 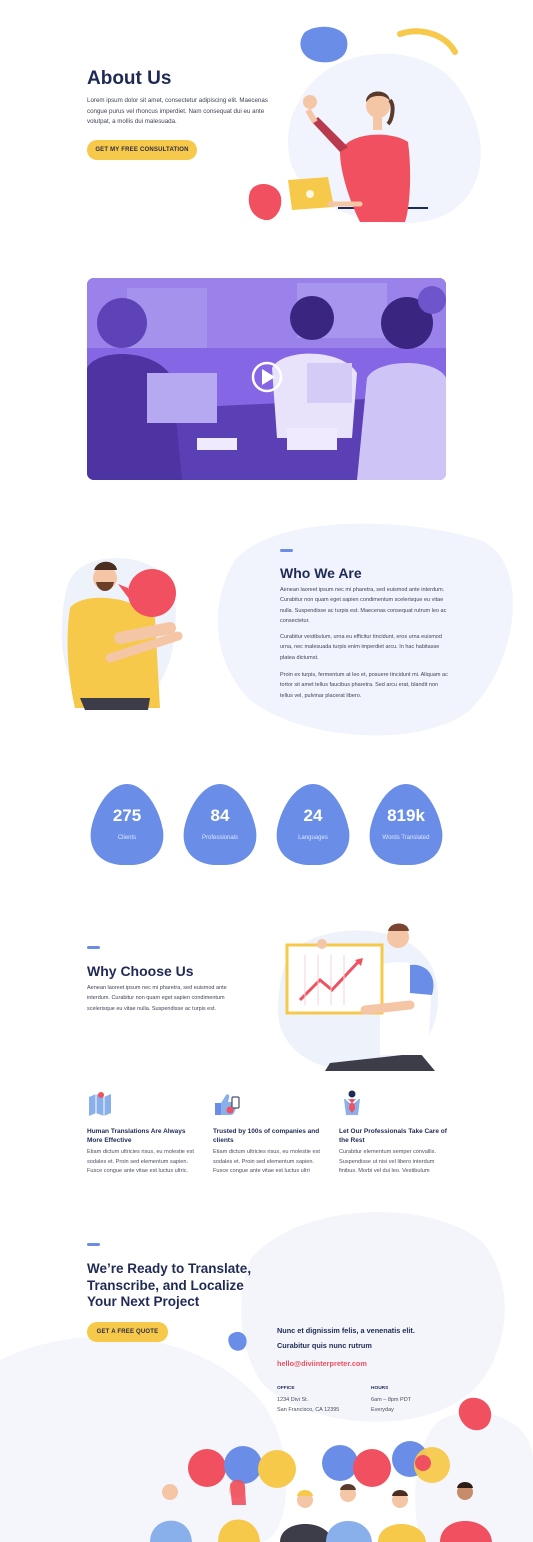 What do you see at coordinates (129, 78) in the screenshot?
I see `about-title: About Us` at bounding box center [129, 78].